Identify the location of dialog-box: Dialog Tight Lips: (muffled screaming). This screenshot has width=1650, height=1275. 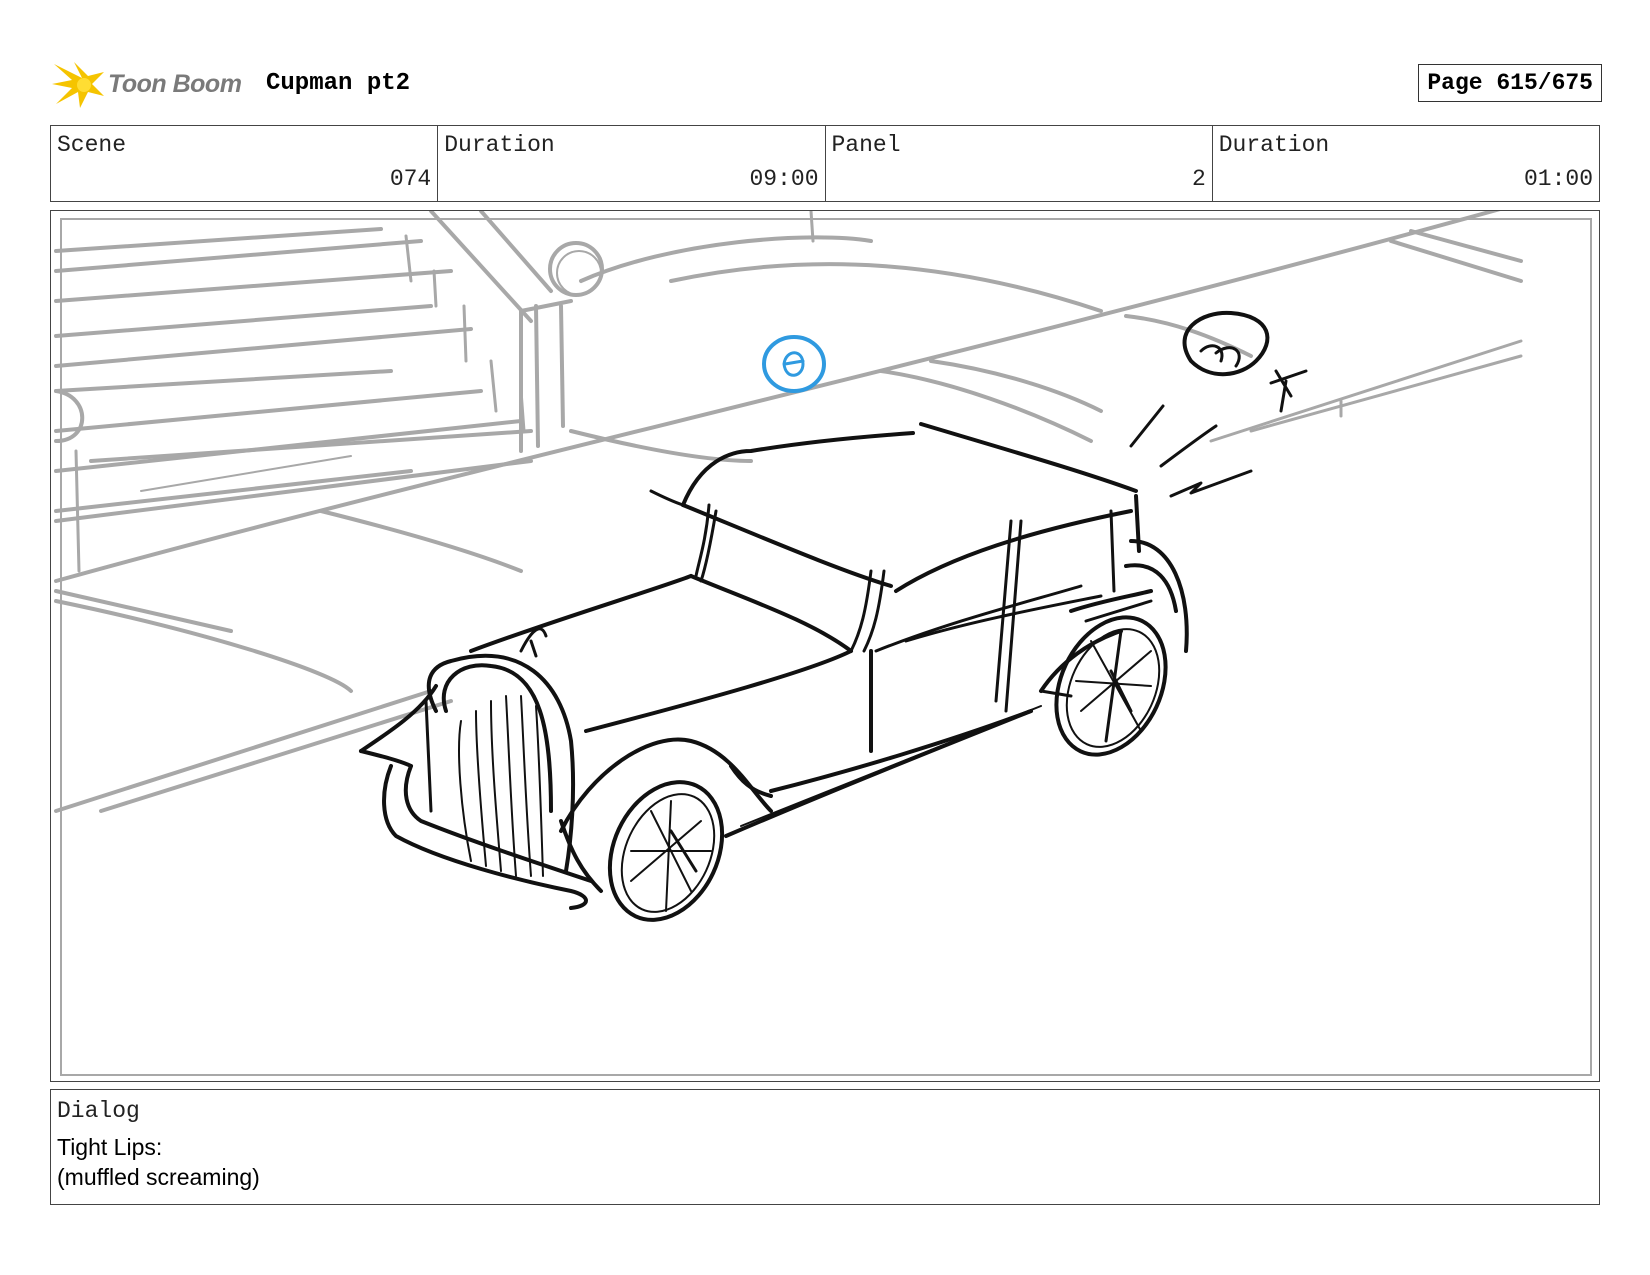
(825, 1147).